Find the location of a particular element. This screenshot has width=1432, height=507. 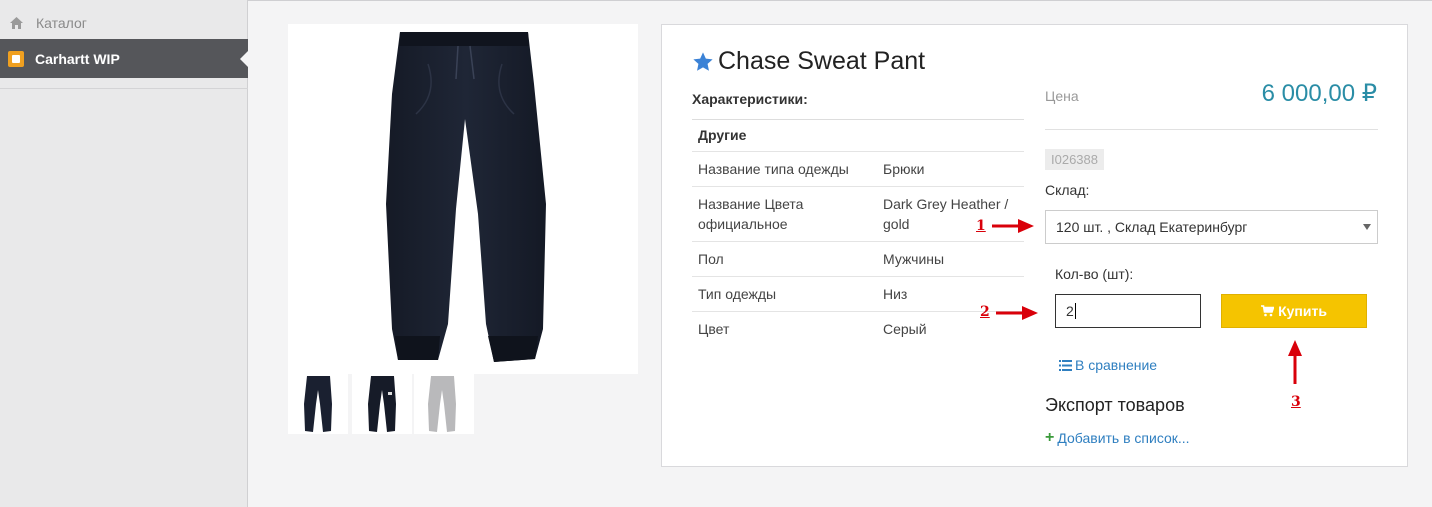

spec-key: Пол is located at coordinates (711, 259).